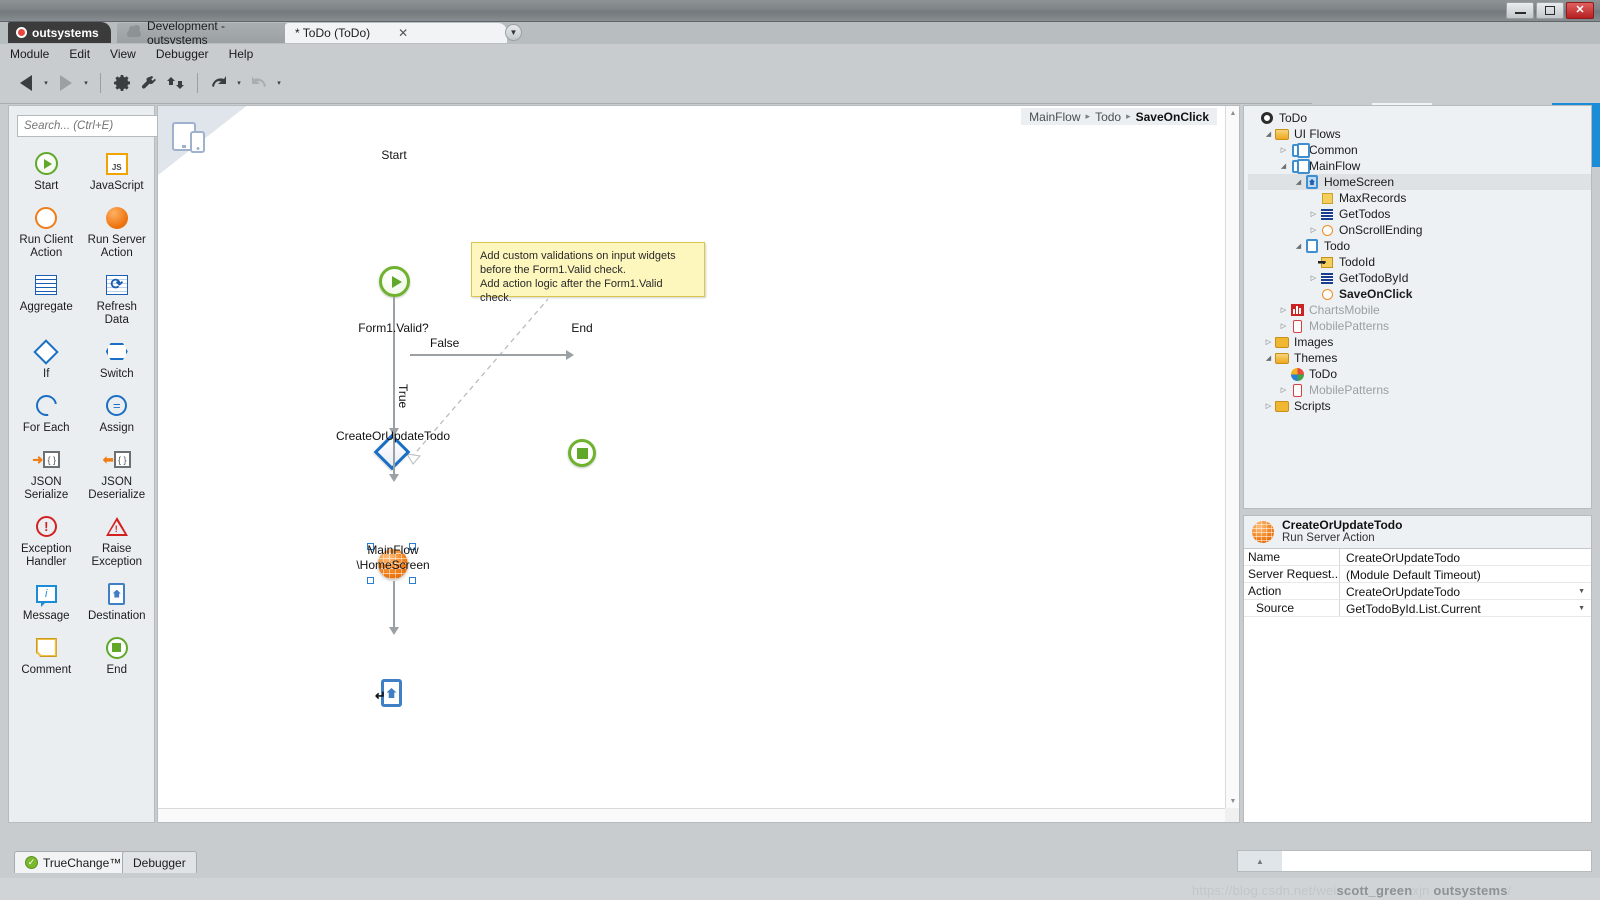  Describe the element at coordinates (1550, 10) in the screenshot. I see `maximize-button` at that location.